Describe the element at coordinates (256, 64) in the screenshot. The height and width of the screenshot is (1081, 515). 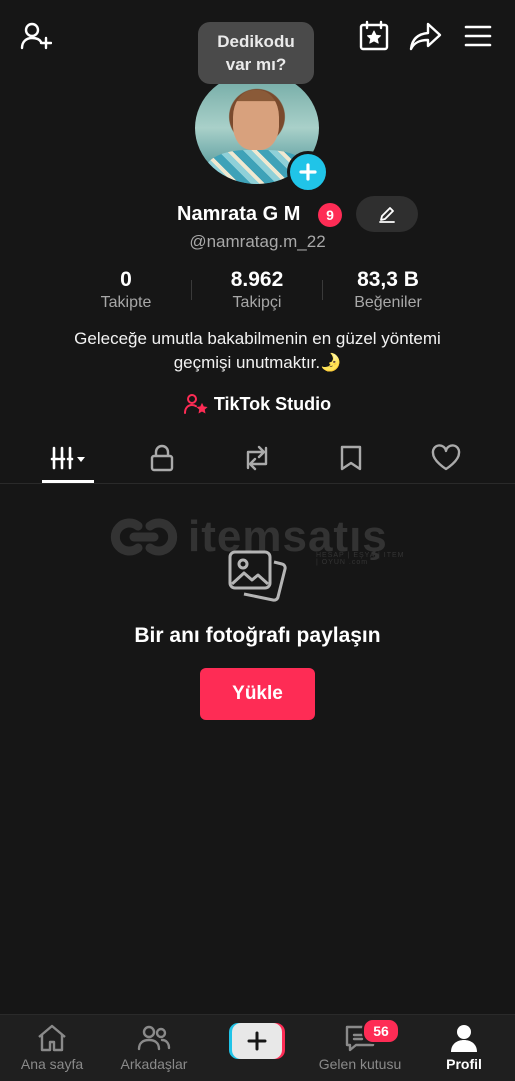
I see `tooltip-line-2: var mı?` at that location.